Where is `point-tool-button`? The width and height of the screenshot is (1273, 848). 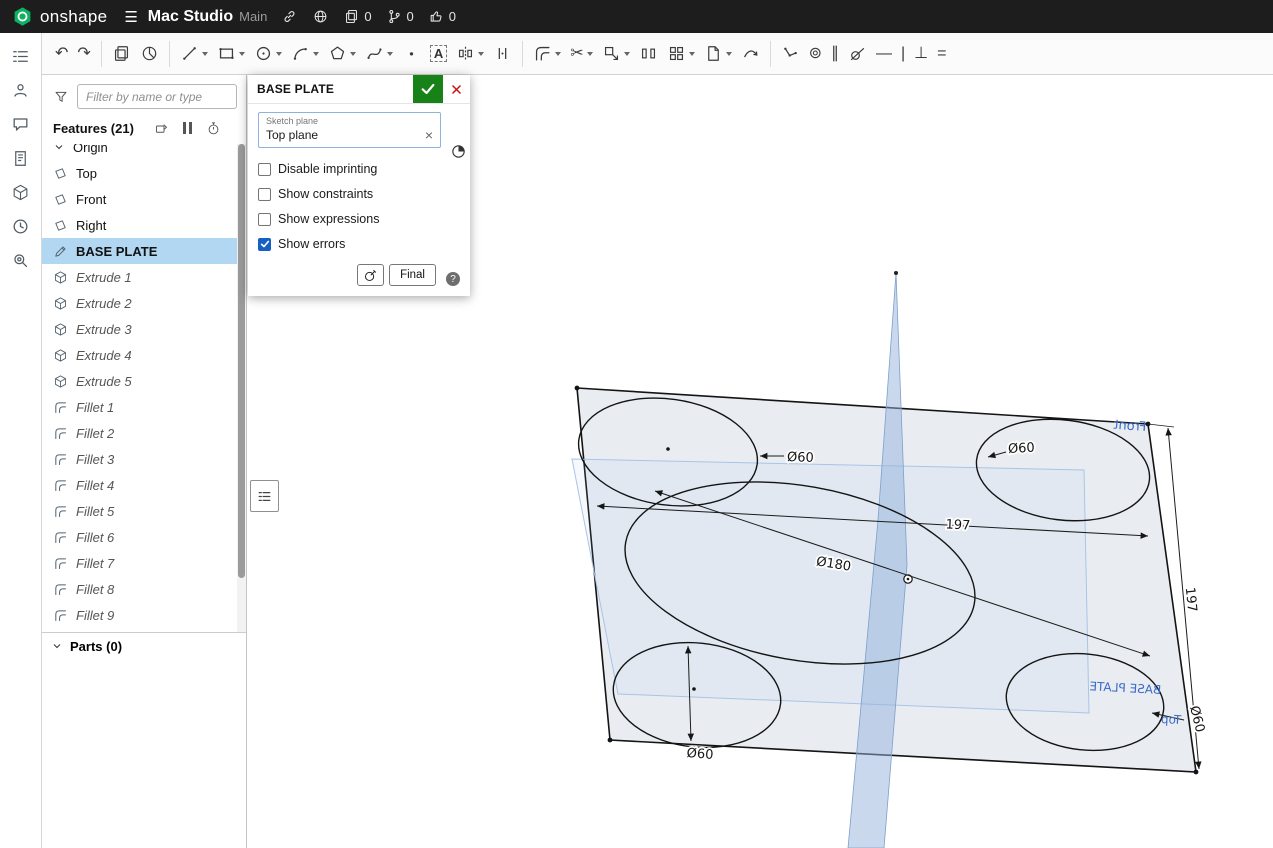
point-tool-button is located at coordinates (411, 54).